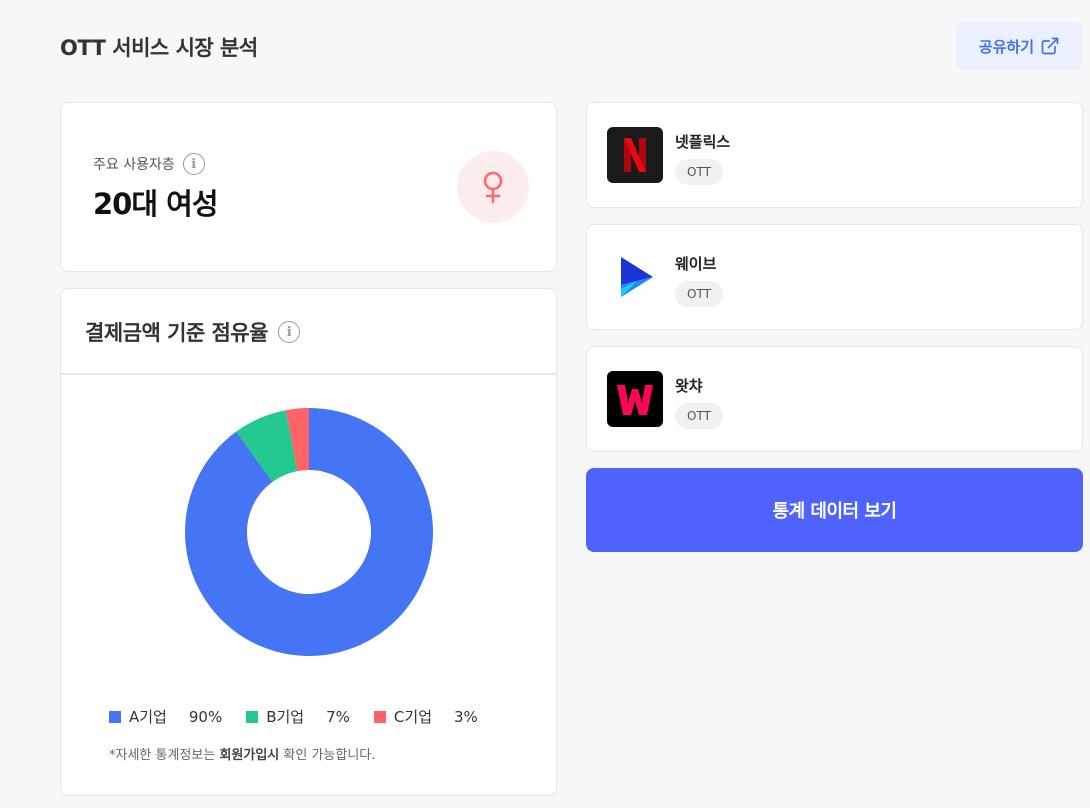 The width and height of the screenshot is (1090, 808). Describe the element at coordinates (249, 755) in the screenshot. I see `signup-note-emphasis: 회원가입시` at that location.